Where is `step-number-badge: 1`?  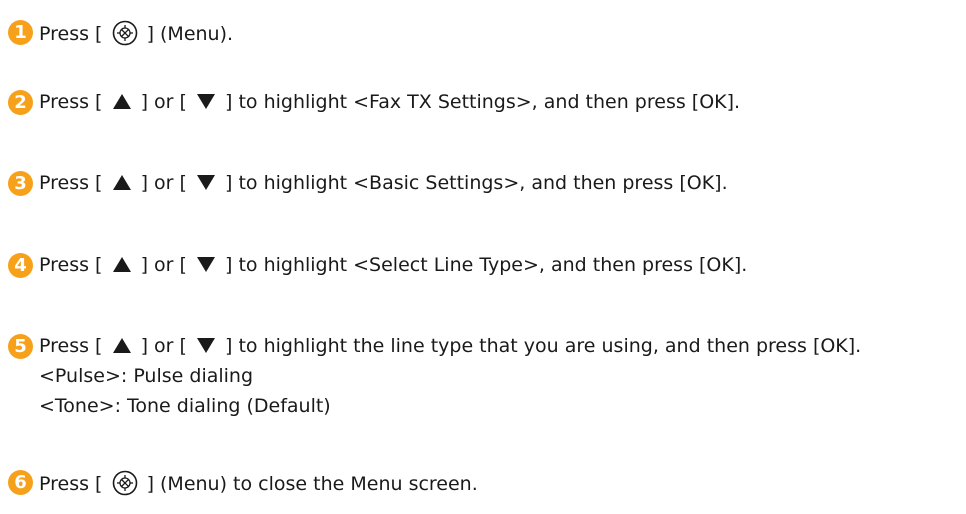 step-number-badge: 1 is located at coordinates (20, 32).